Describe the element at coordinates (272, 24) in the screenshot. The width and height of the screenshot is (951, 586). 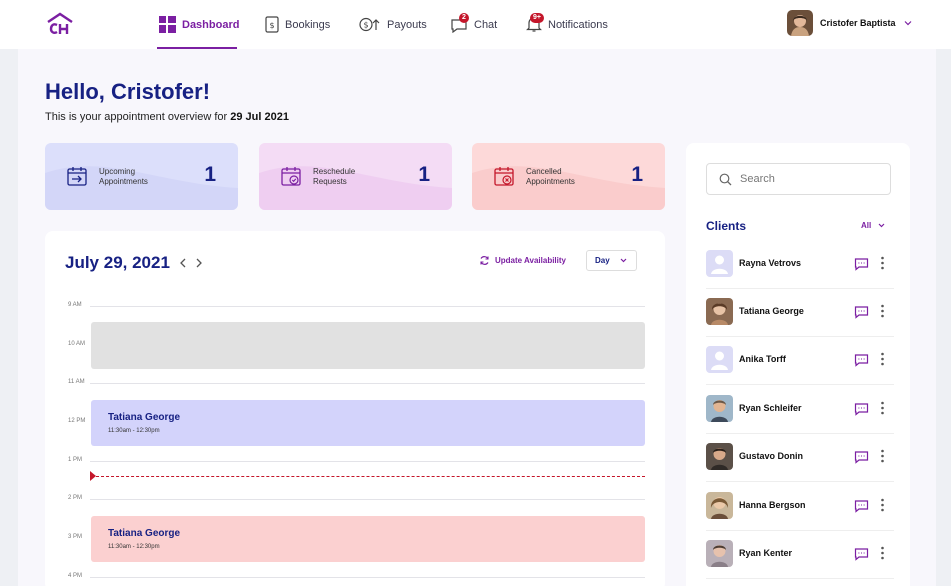
I see `bookings-icon: $` at that location.